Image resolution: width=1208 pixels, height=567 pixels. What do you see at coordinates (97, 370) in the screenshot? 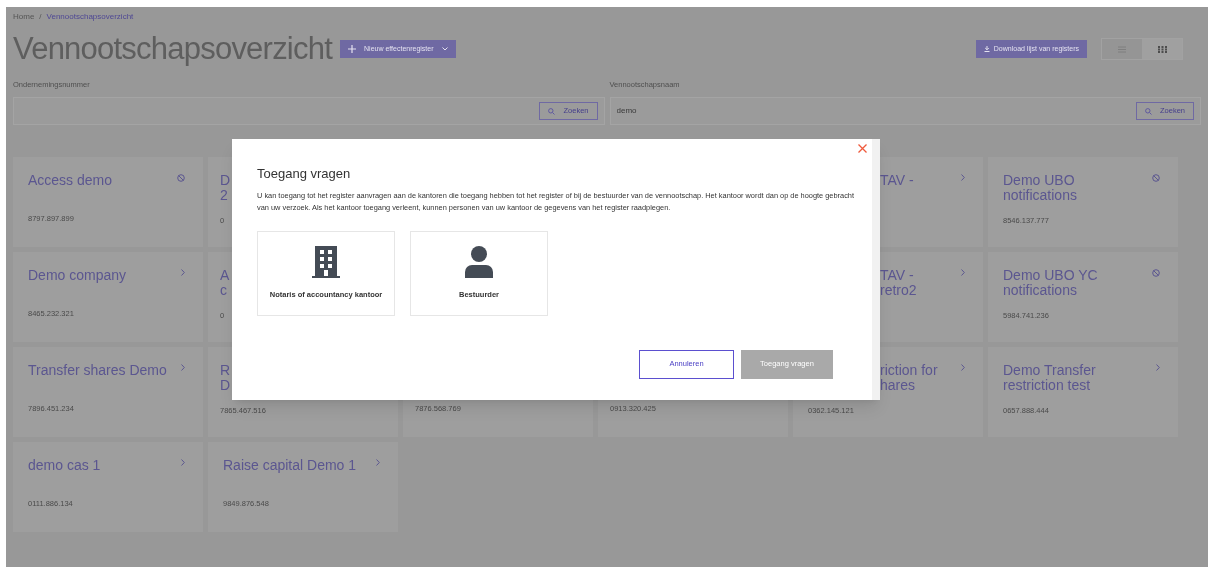
I see `company-name: Transfer shares Demo` at bounding box center [97, 370].